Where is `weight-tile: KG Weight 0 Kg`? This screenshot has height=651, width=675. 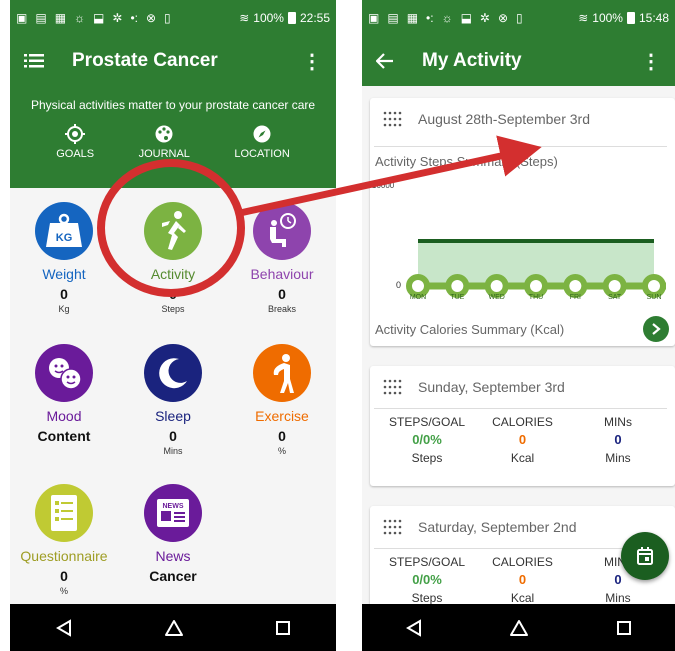
weight-tile: KG Weight 0 Kg is located at coordinates (64, 258).